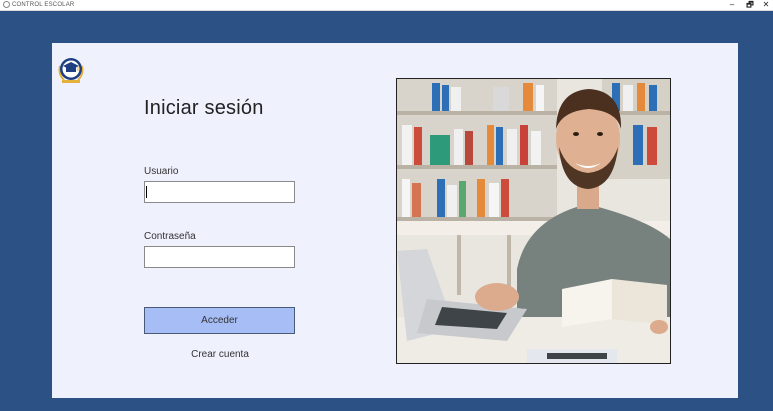 This screenshot has width=773, height=411. I want to click on graduation-cap-icon, so click(71, 70).